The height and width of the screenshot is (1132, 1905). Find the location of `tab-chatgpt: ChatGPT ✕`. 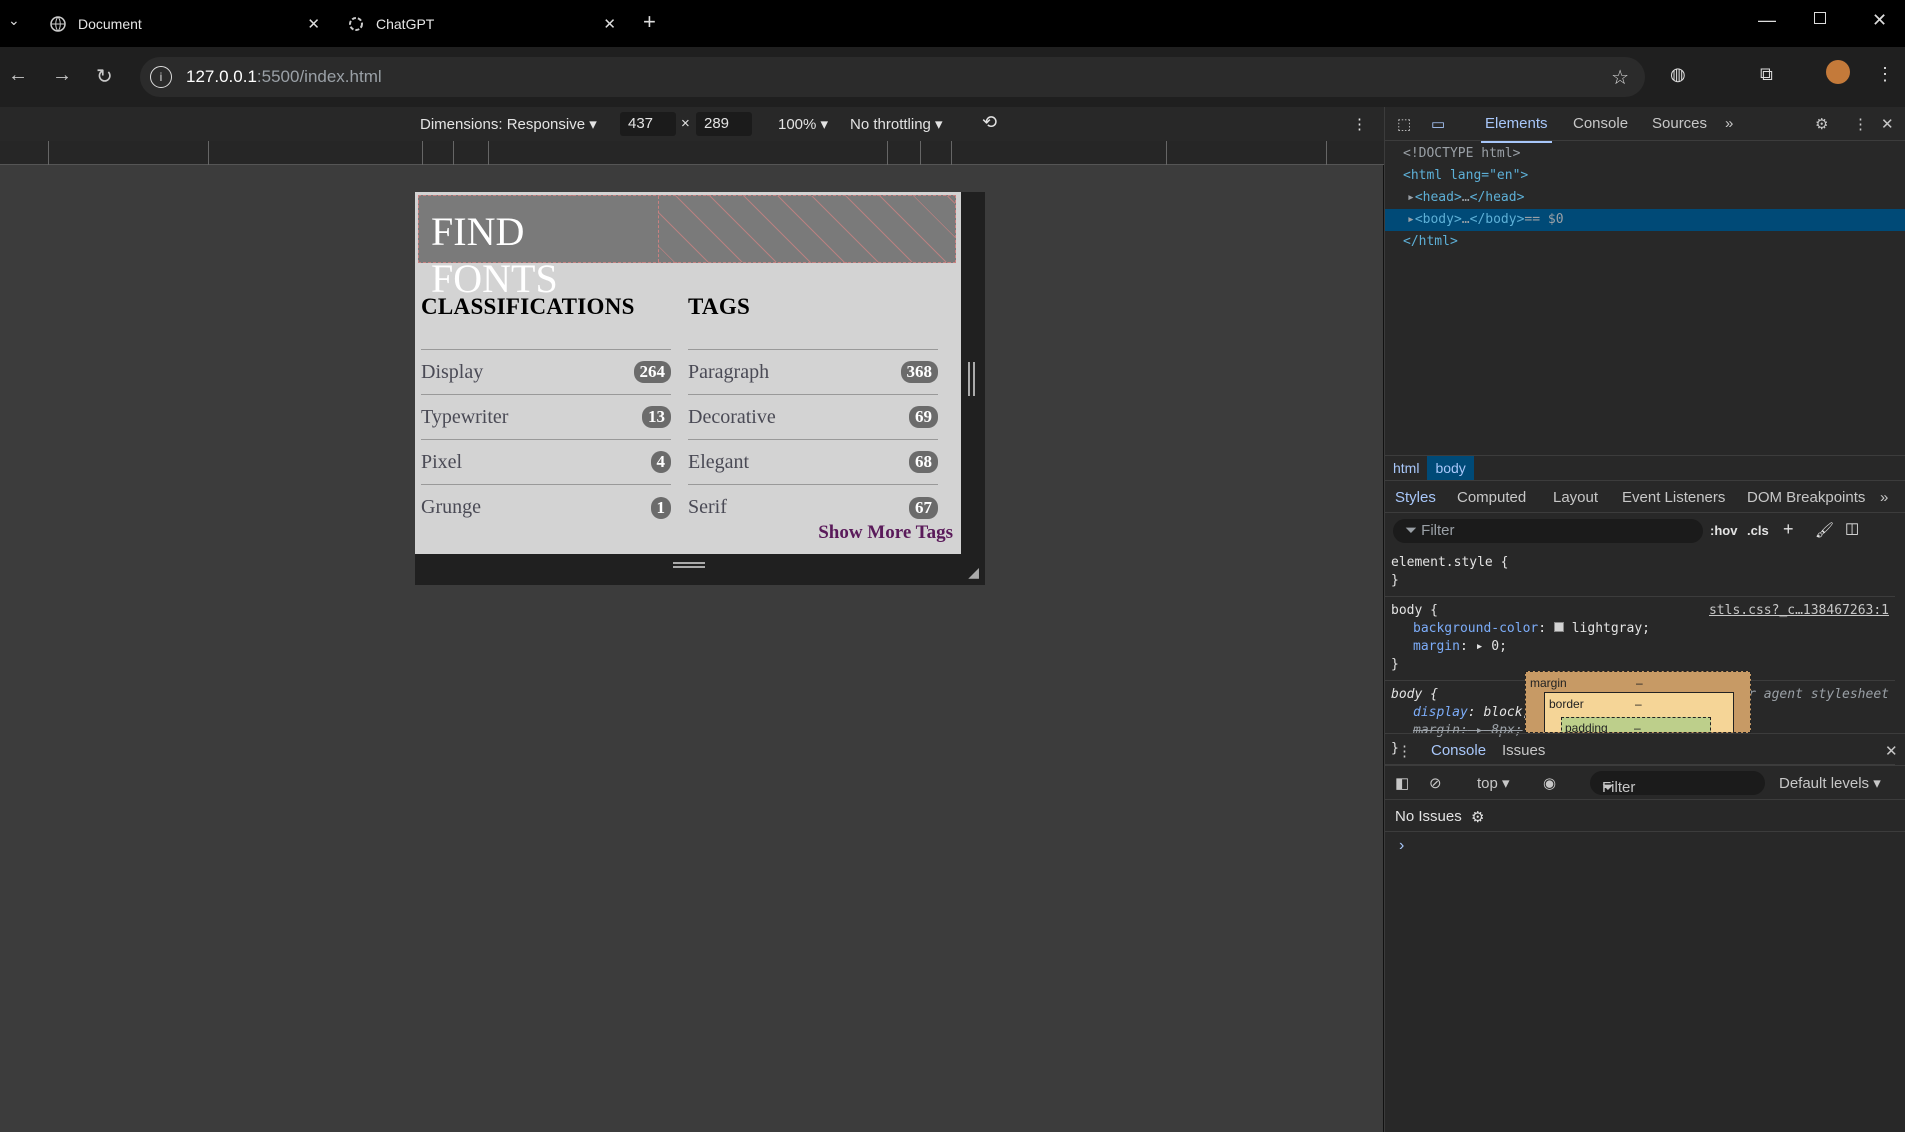

tab-chatgpt: ChatGPT ✕ is located at coordinates (482, 24).